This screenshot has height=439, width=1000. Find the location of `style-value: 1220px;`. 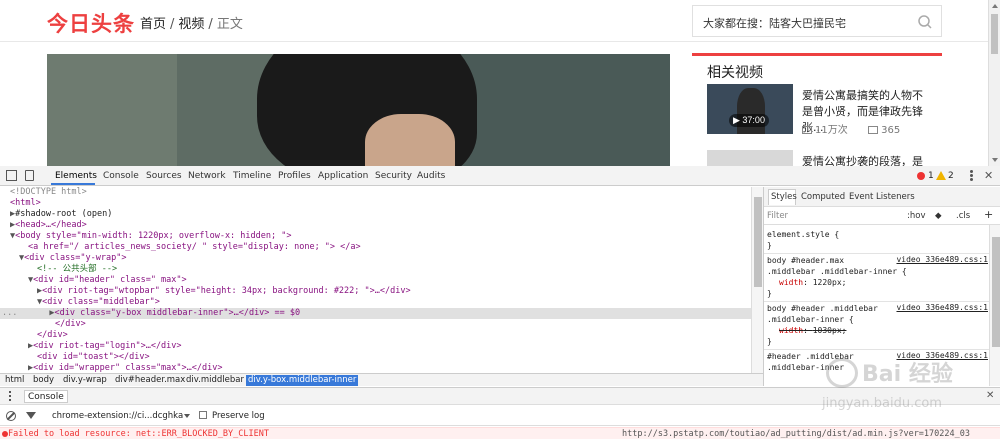

style-value: 1220px; is located at coordinates (830, 282).